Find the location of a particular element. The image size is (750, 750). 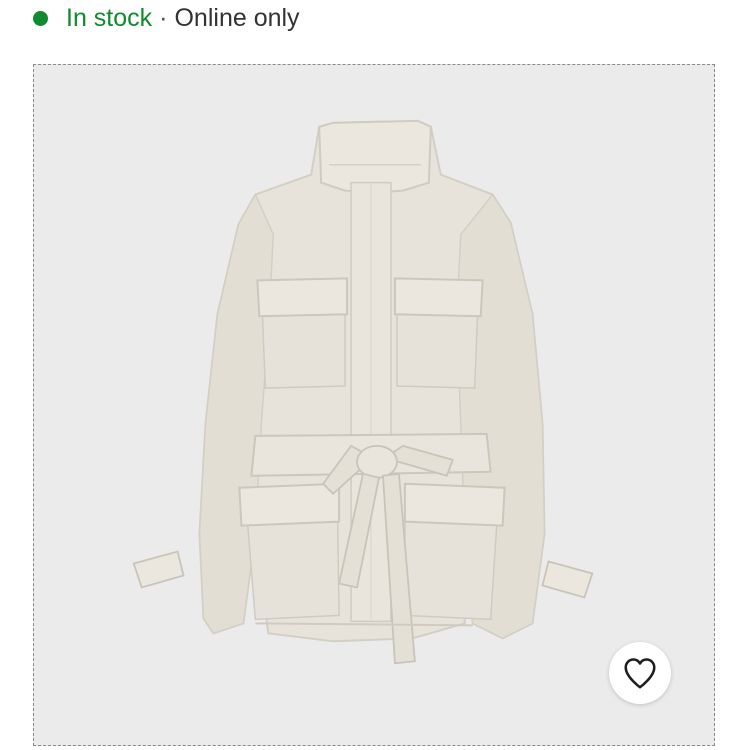

heart-outline-icon is located at coordinates (640, 673).